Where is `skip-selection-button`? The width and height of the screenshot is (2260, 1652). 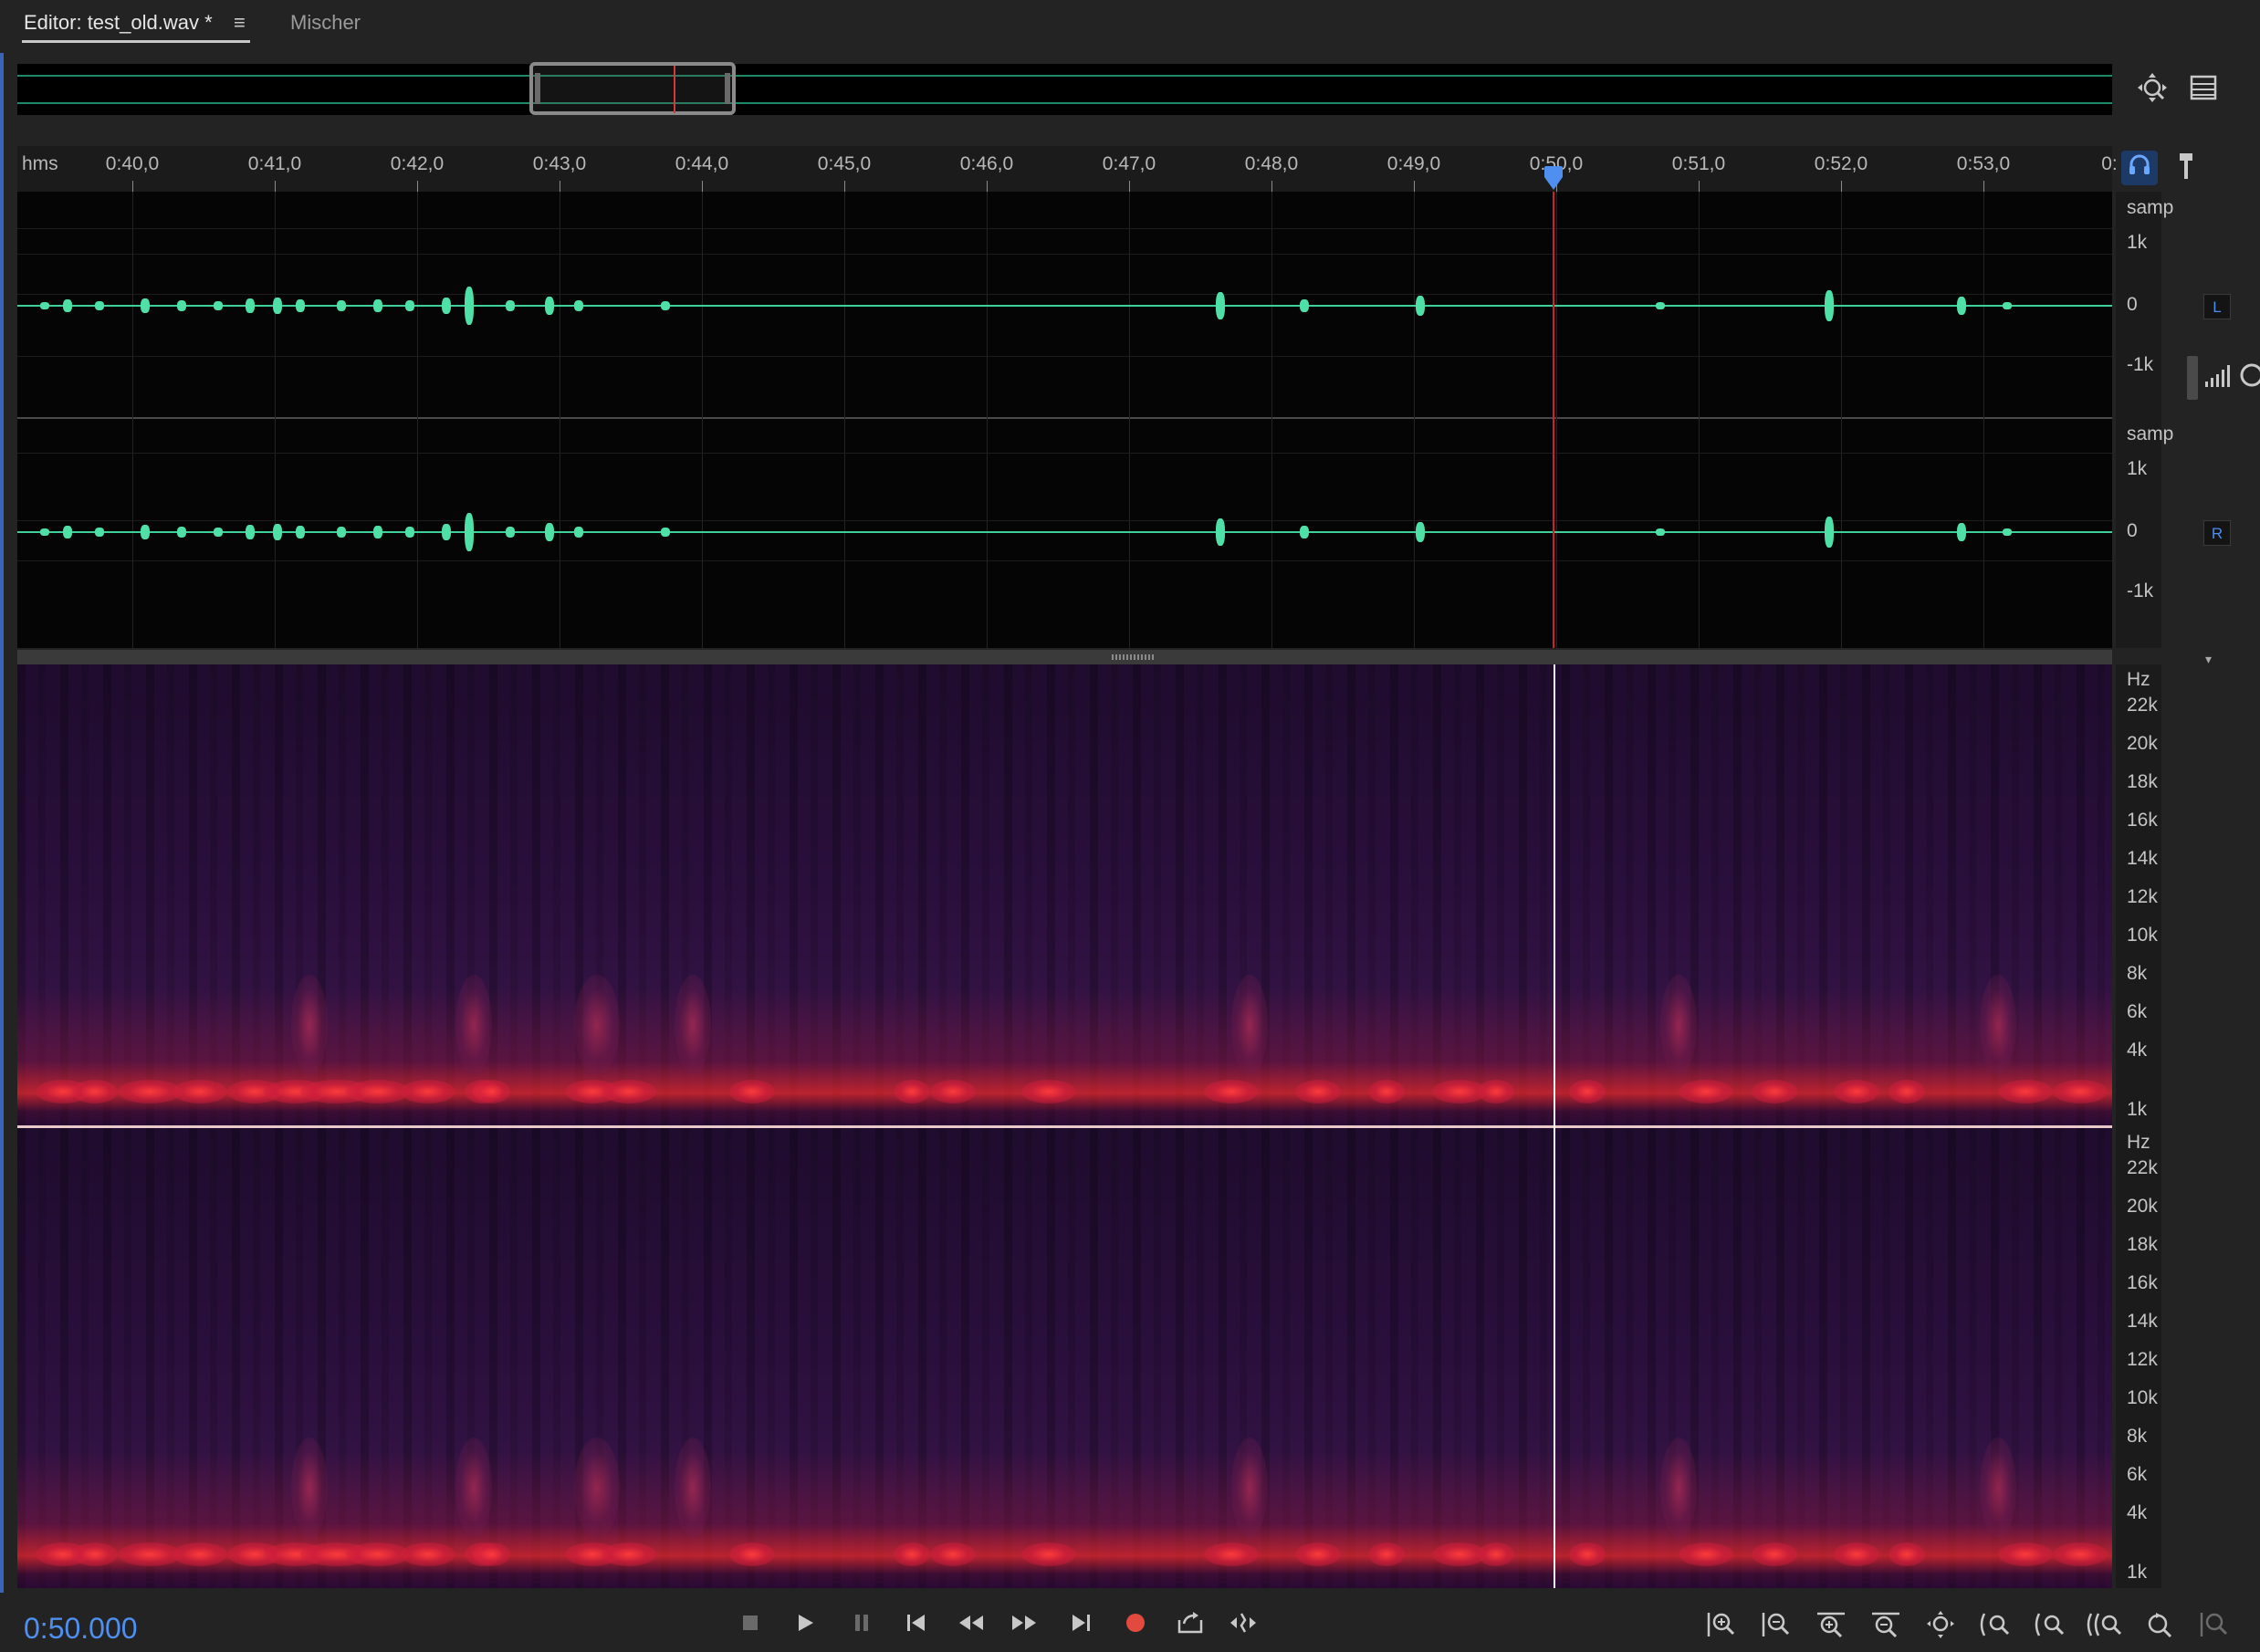
skip-selection-button is located at coordinates (1243, 1626).